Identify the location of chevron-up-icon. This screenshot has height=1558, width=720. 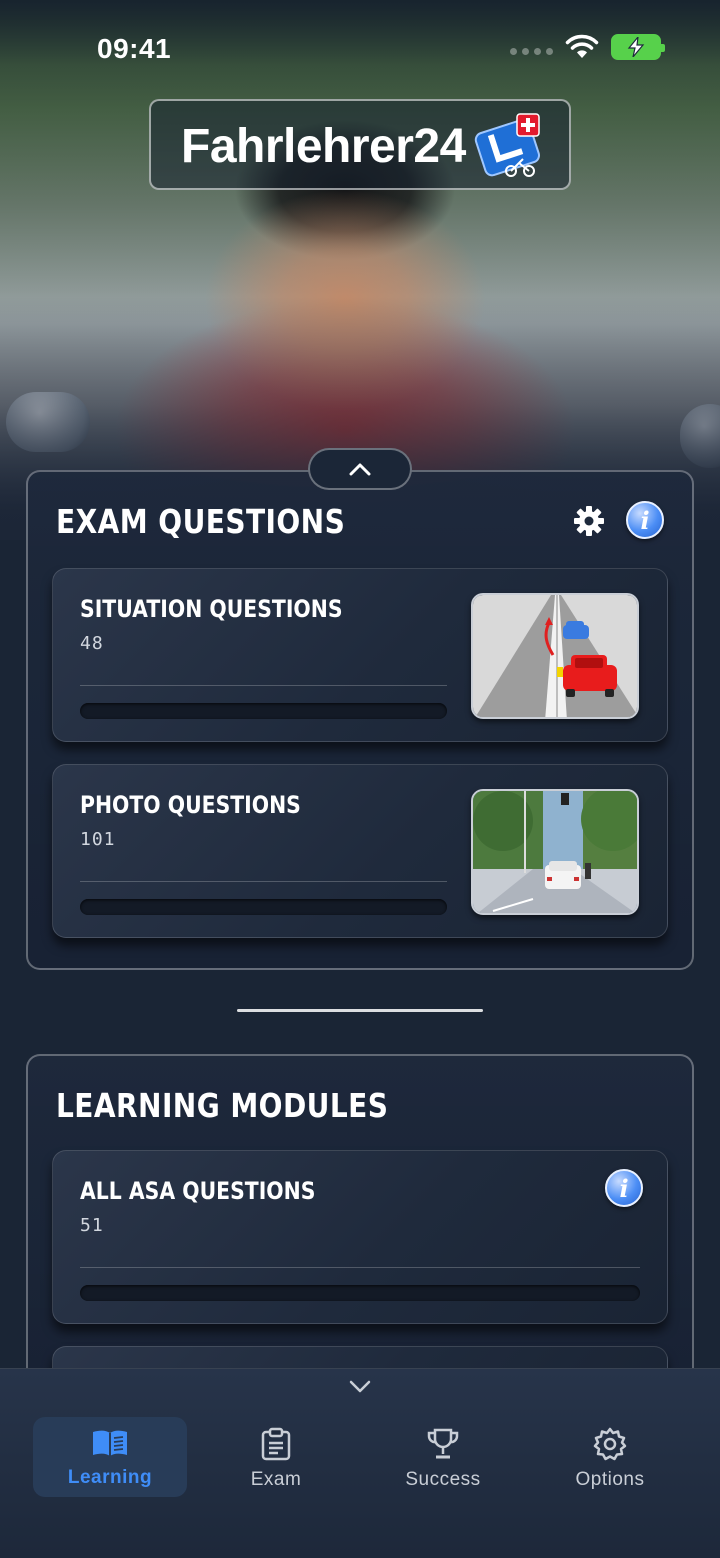
(360, 469).